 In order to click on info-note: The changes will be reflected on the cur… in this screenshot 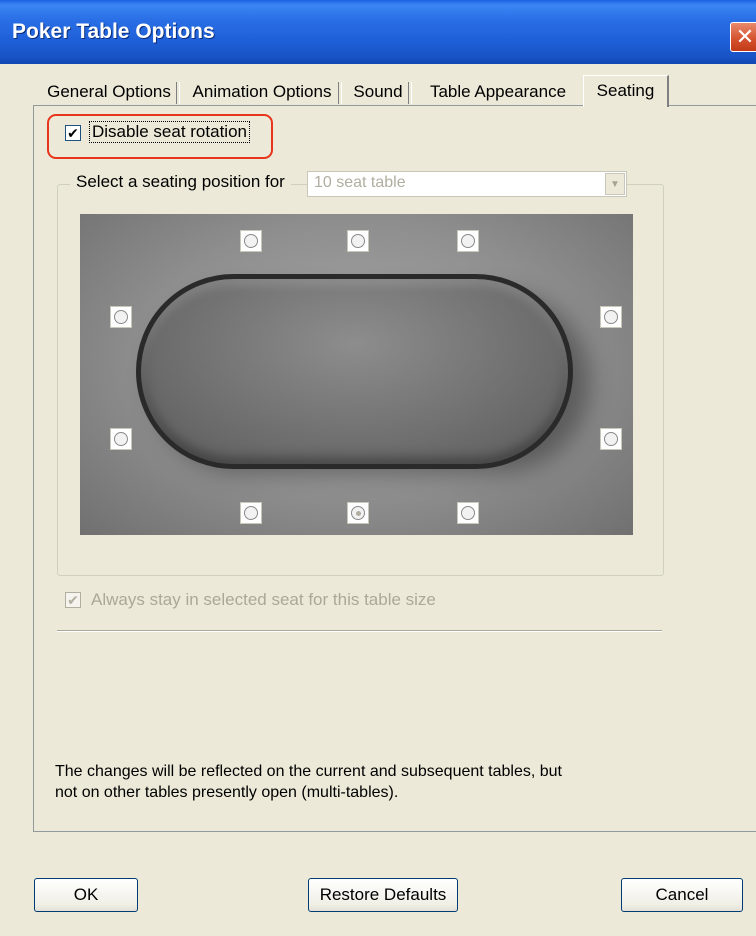, I will do `click(375, 783)`.